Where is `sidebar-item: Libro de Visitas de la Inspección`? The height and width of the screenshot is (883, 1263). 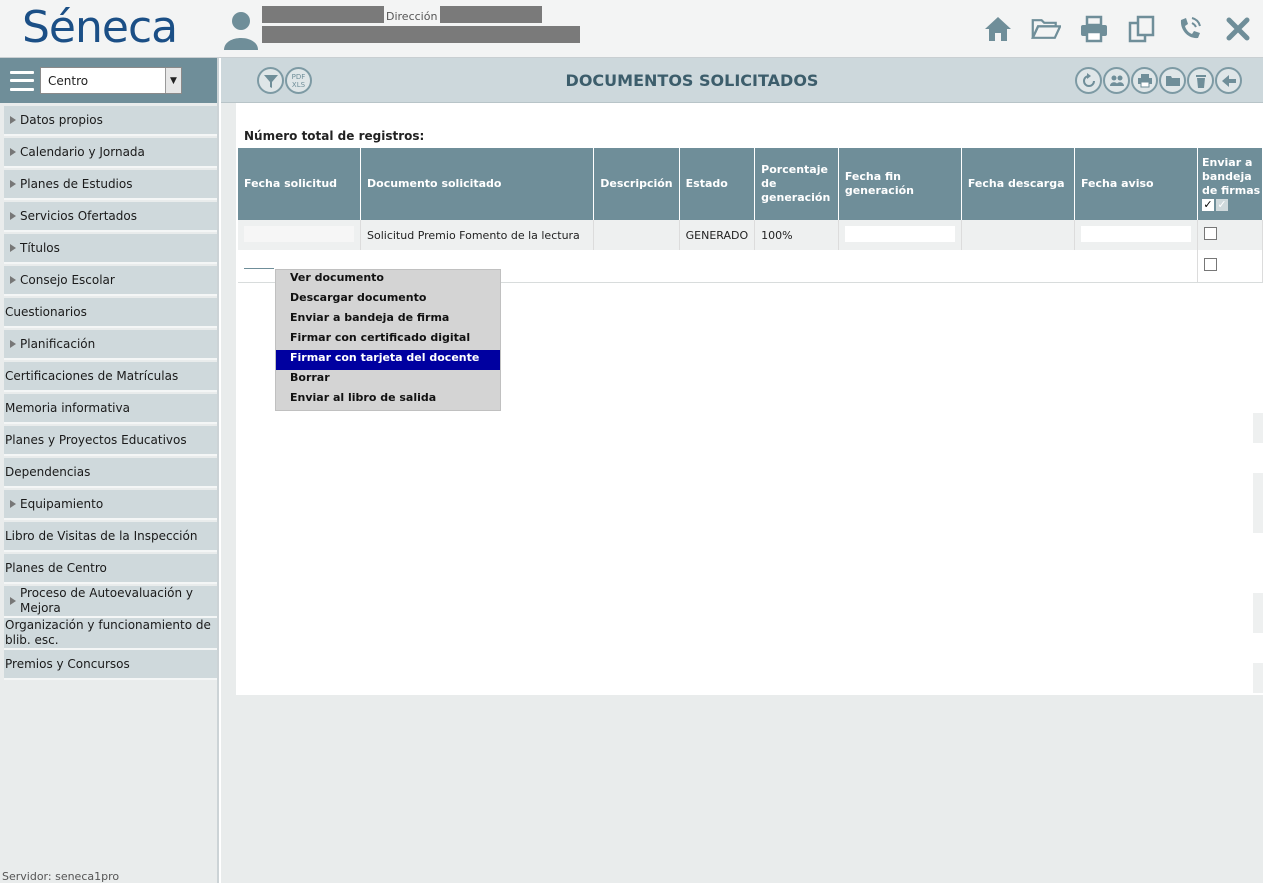 sidebar-item: Libro de Visitas de la Inspección is located at coordinates (110, 537).